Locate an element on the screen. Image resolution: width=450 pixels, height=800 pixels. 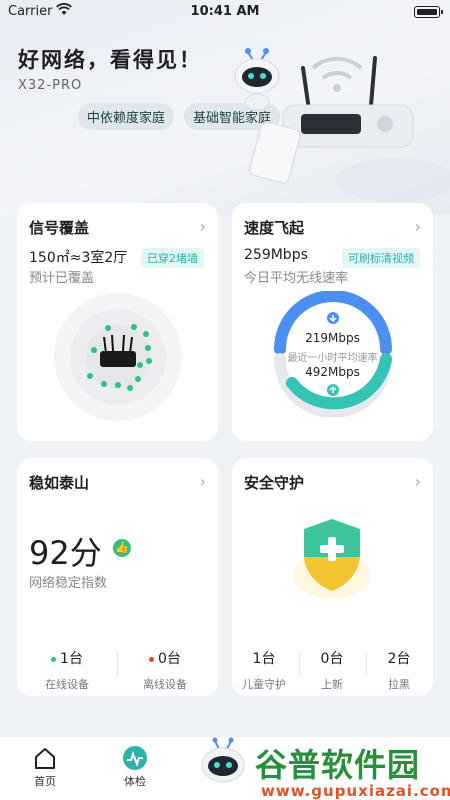
status-bar: Carrier 10:41 AM is located at coordinates (225, 13).